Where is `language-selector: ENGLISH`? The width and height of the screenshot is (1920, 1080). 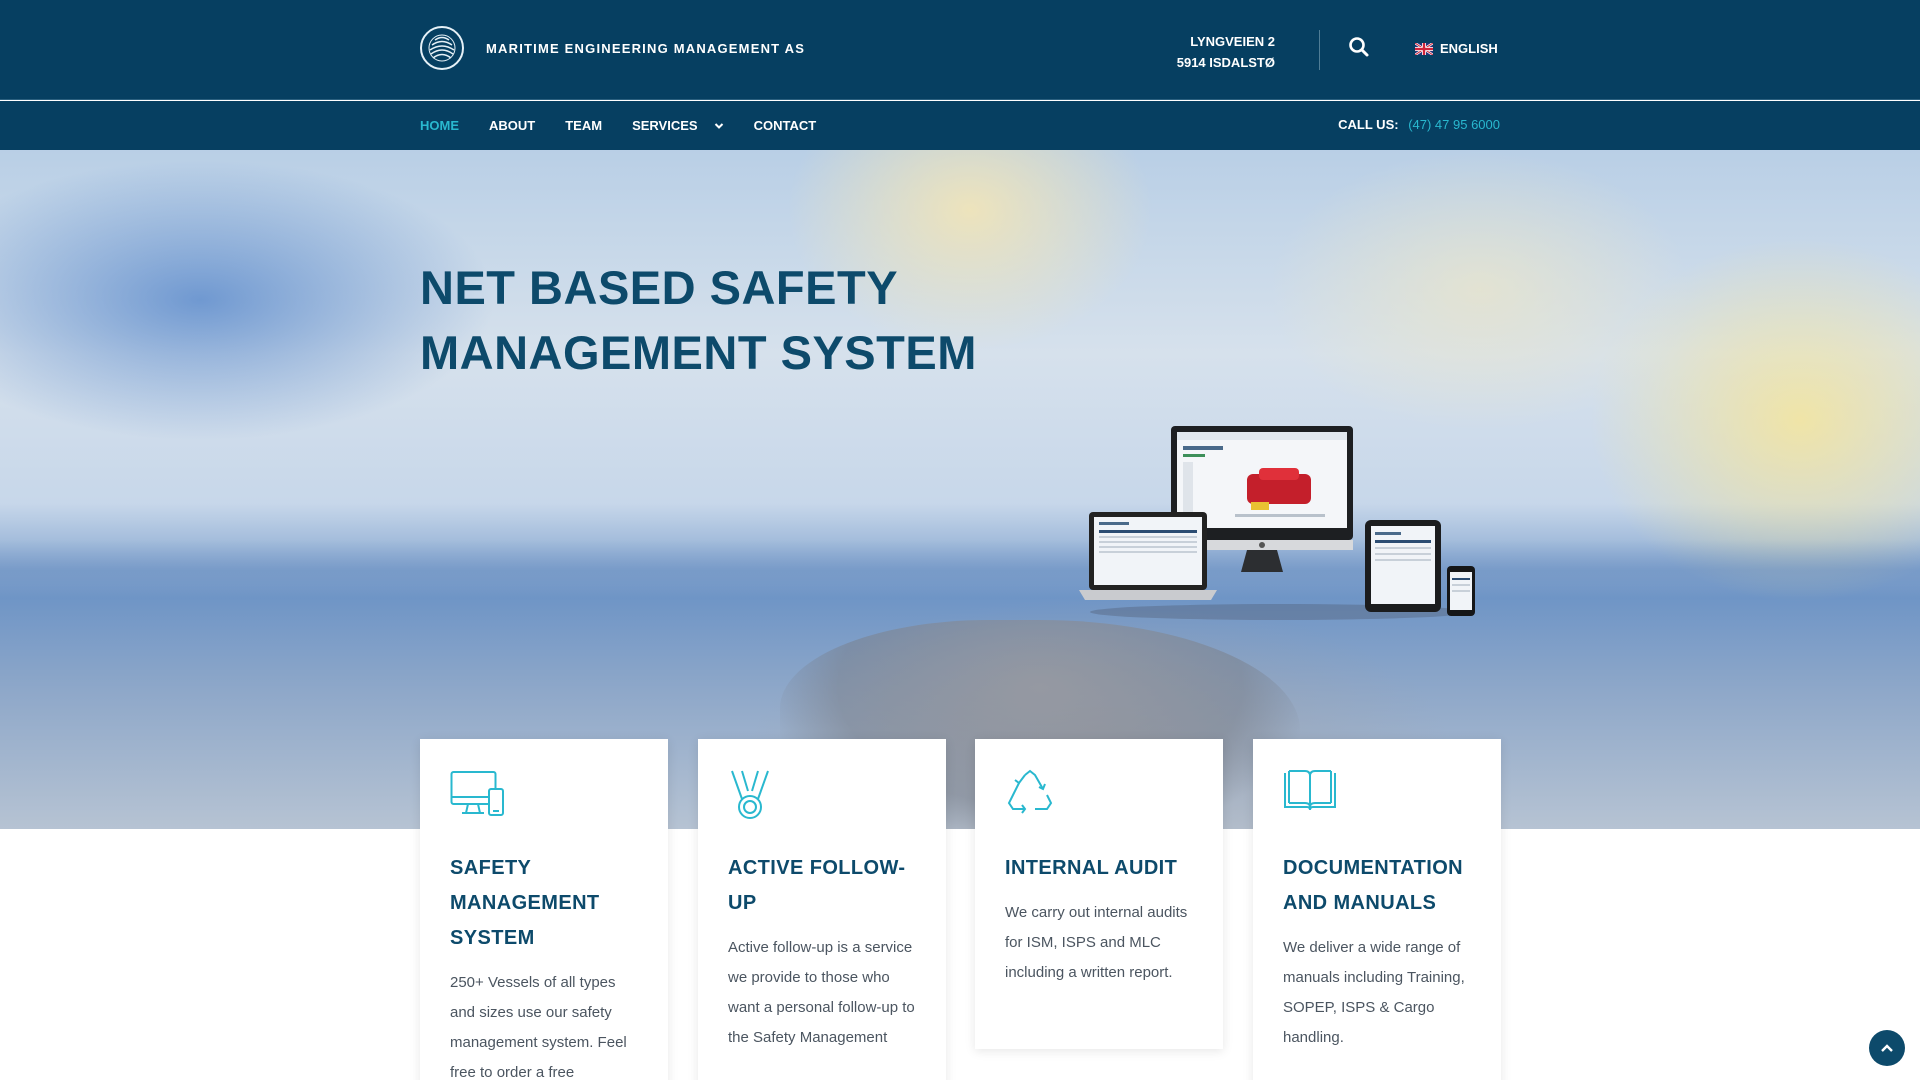
language-selector: ENGLISH is located at coordinates (1456, 48).